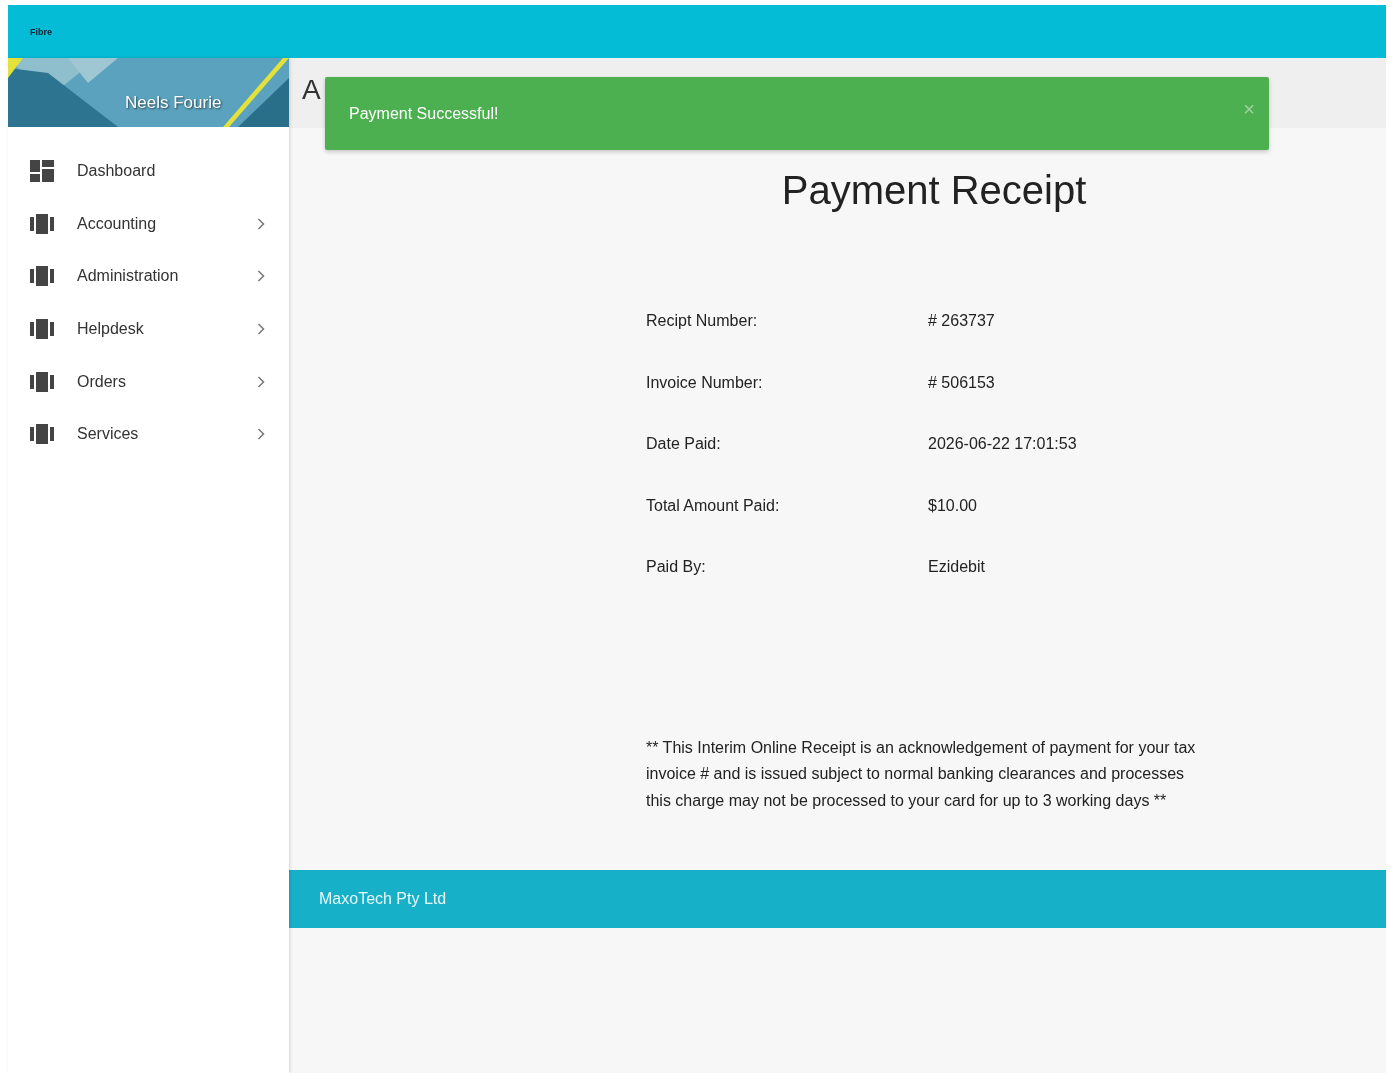 The height and width of the screenshot is (1073, 1391). Describe the element at coordinates (173, 103) in the screenshot. I see `user-name: Neels Fourie` at that location.